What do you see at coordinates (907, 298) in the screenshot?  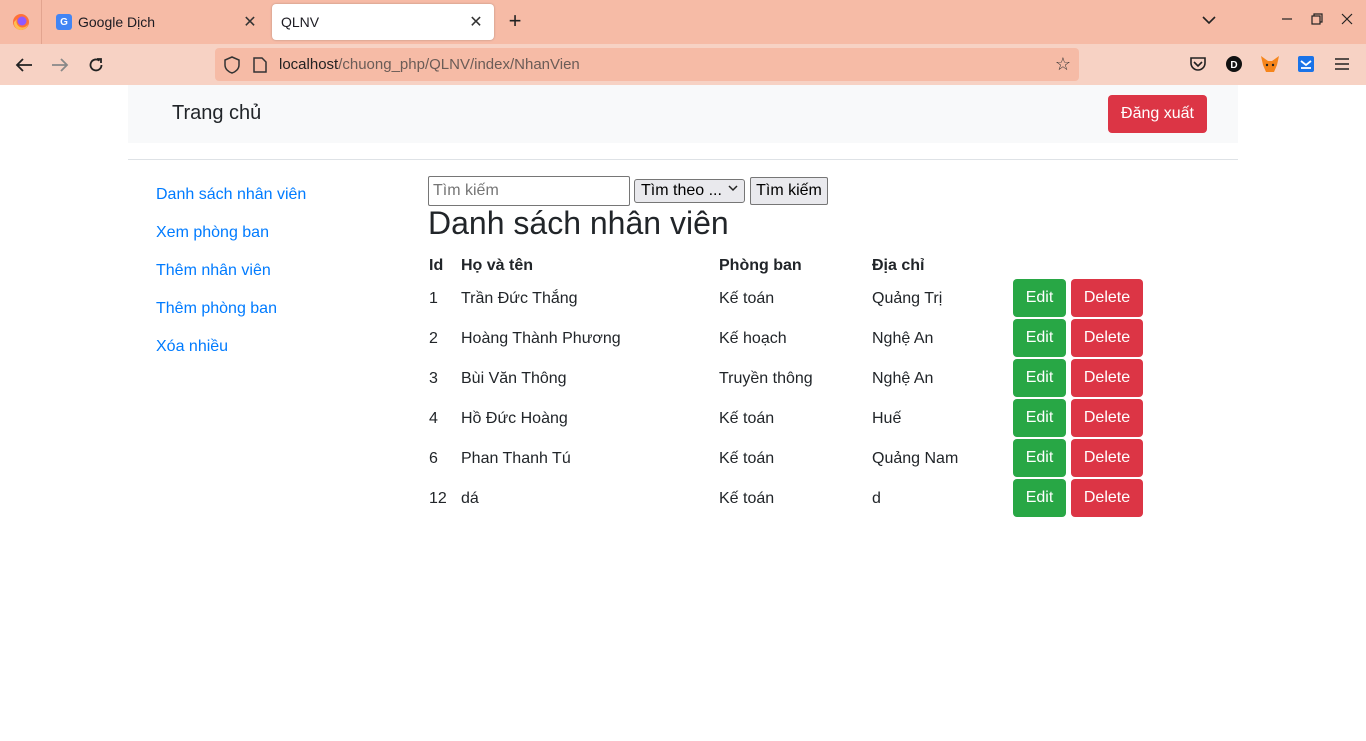 I see `cell-address: Quảng Trị` at bounding box center [907, 298].